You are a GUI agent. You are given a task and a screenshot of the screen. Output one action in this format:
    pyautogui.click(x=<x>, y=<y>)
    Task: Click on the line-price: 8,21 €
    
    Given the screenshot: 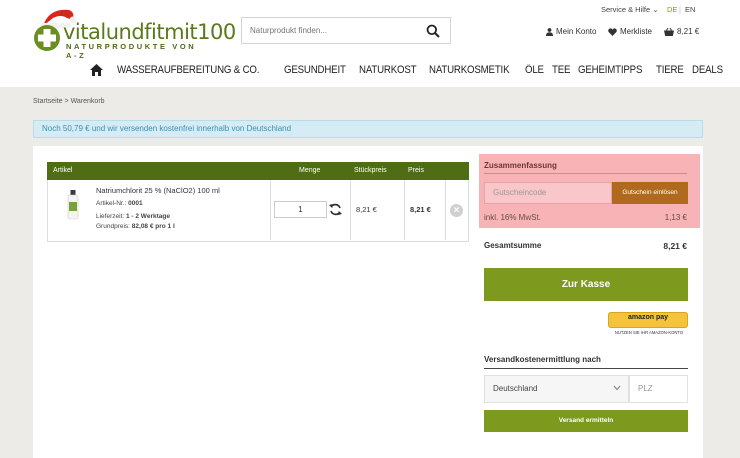 What is the action you would take?
    pyautogui.click(x=420, y=209)
    